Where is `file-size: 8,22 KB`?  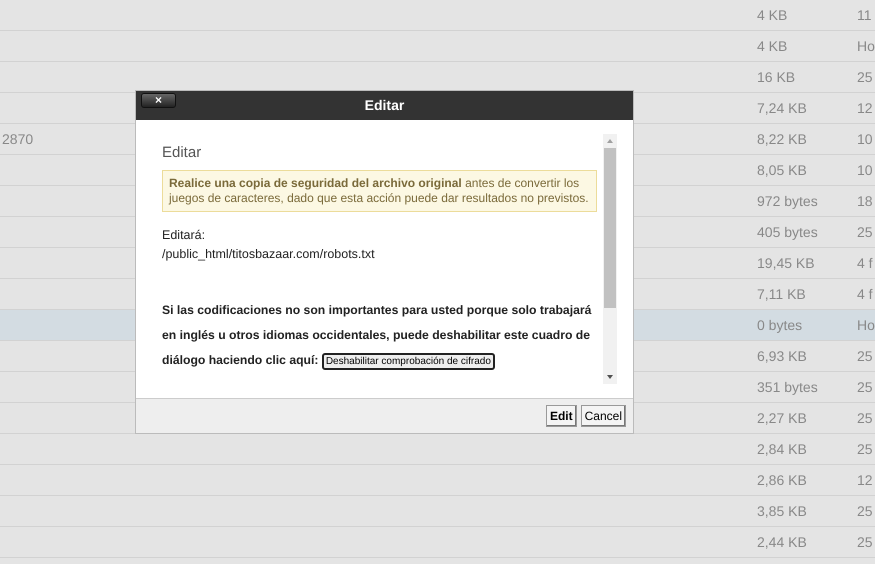
file-size: 8,22 KB is located at coordinates (782, 138).